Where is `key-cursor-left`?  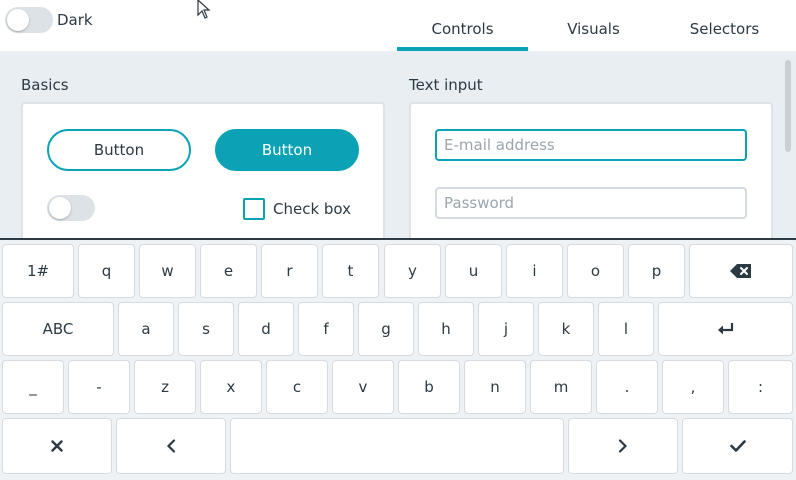 key-cursor-left is located at coordinates (171, 446).